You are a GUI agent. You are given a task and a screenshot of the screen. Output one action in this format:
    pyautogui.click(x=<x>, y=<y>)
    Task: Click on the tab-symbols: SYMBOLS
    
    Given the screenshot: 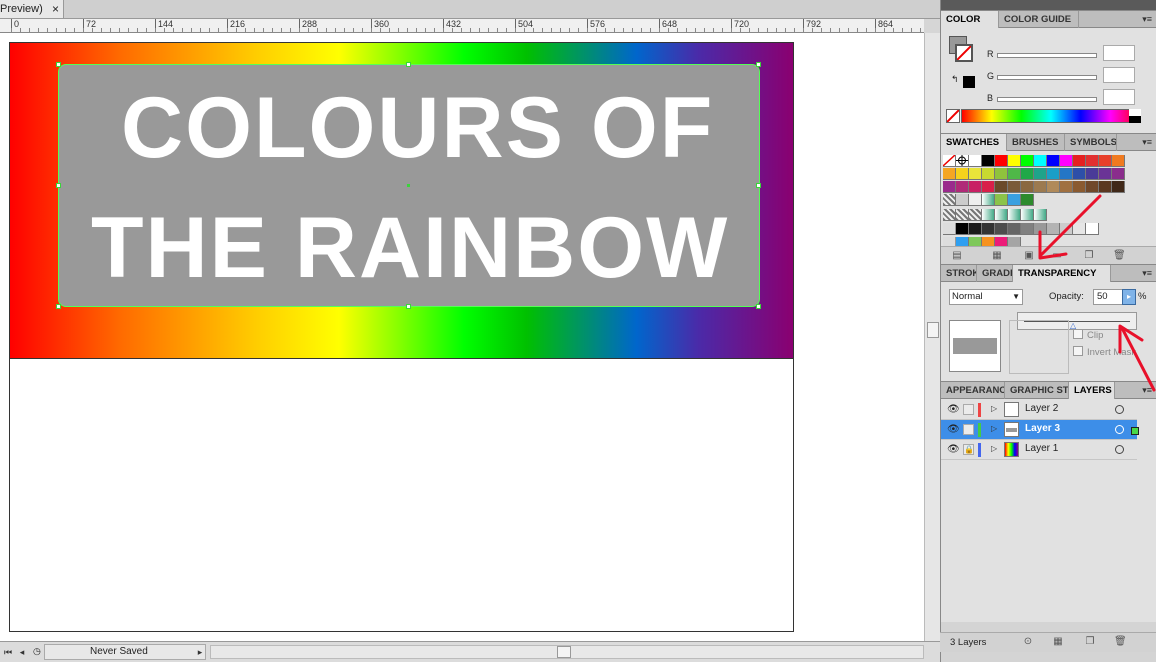 What is the action you would take?
    pyautogui.click(x=1091, y=142)
    